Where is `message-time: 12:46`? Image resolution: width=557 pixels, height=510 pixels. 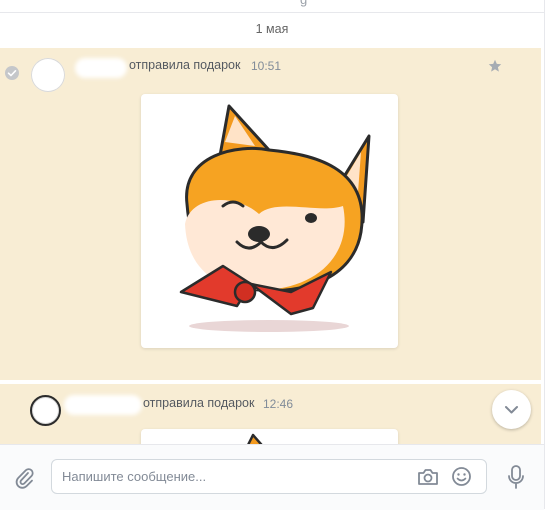 message-time: 12:46 is located at coordinates (278, 404).